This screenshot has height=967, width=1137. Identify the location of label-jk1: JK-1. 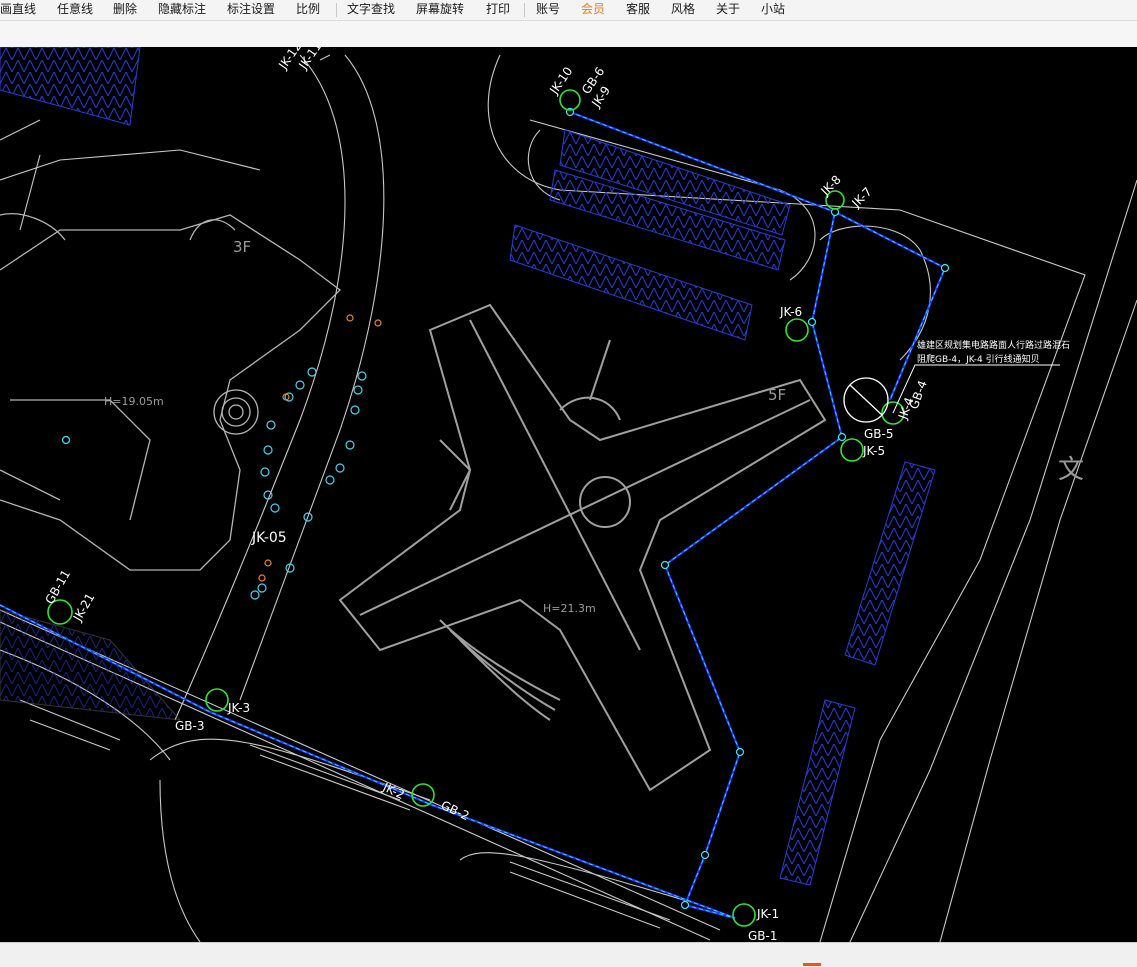
(767, 914).